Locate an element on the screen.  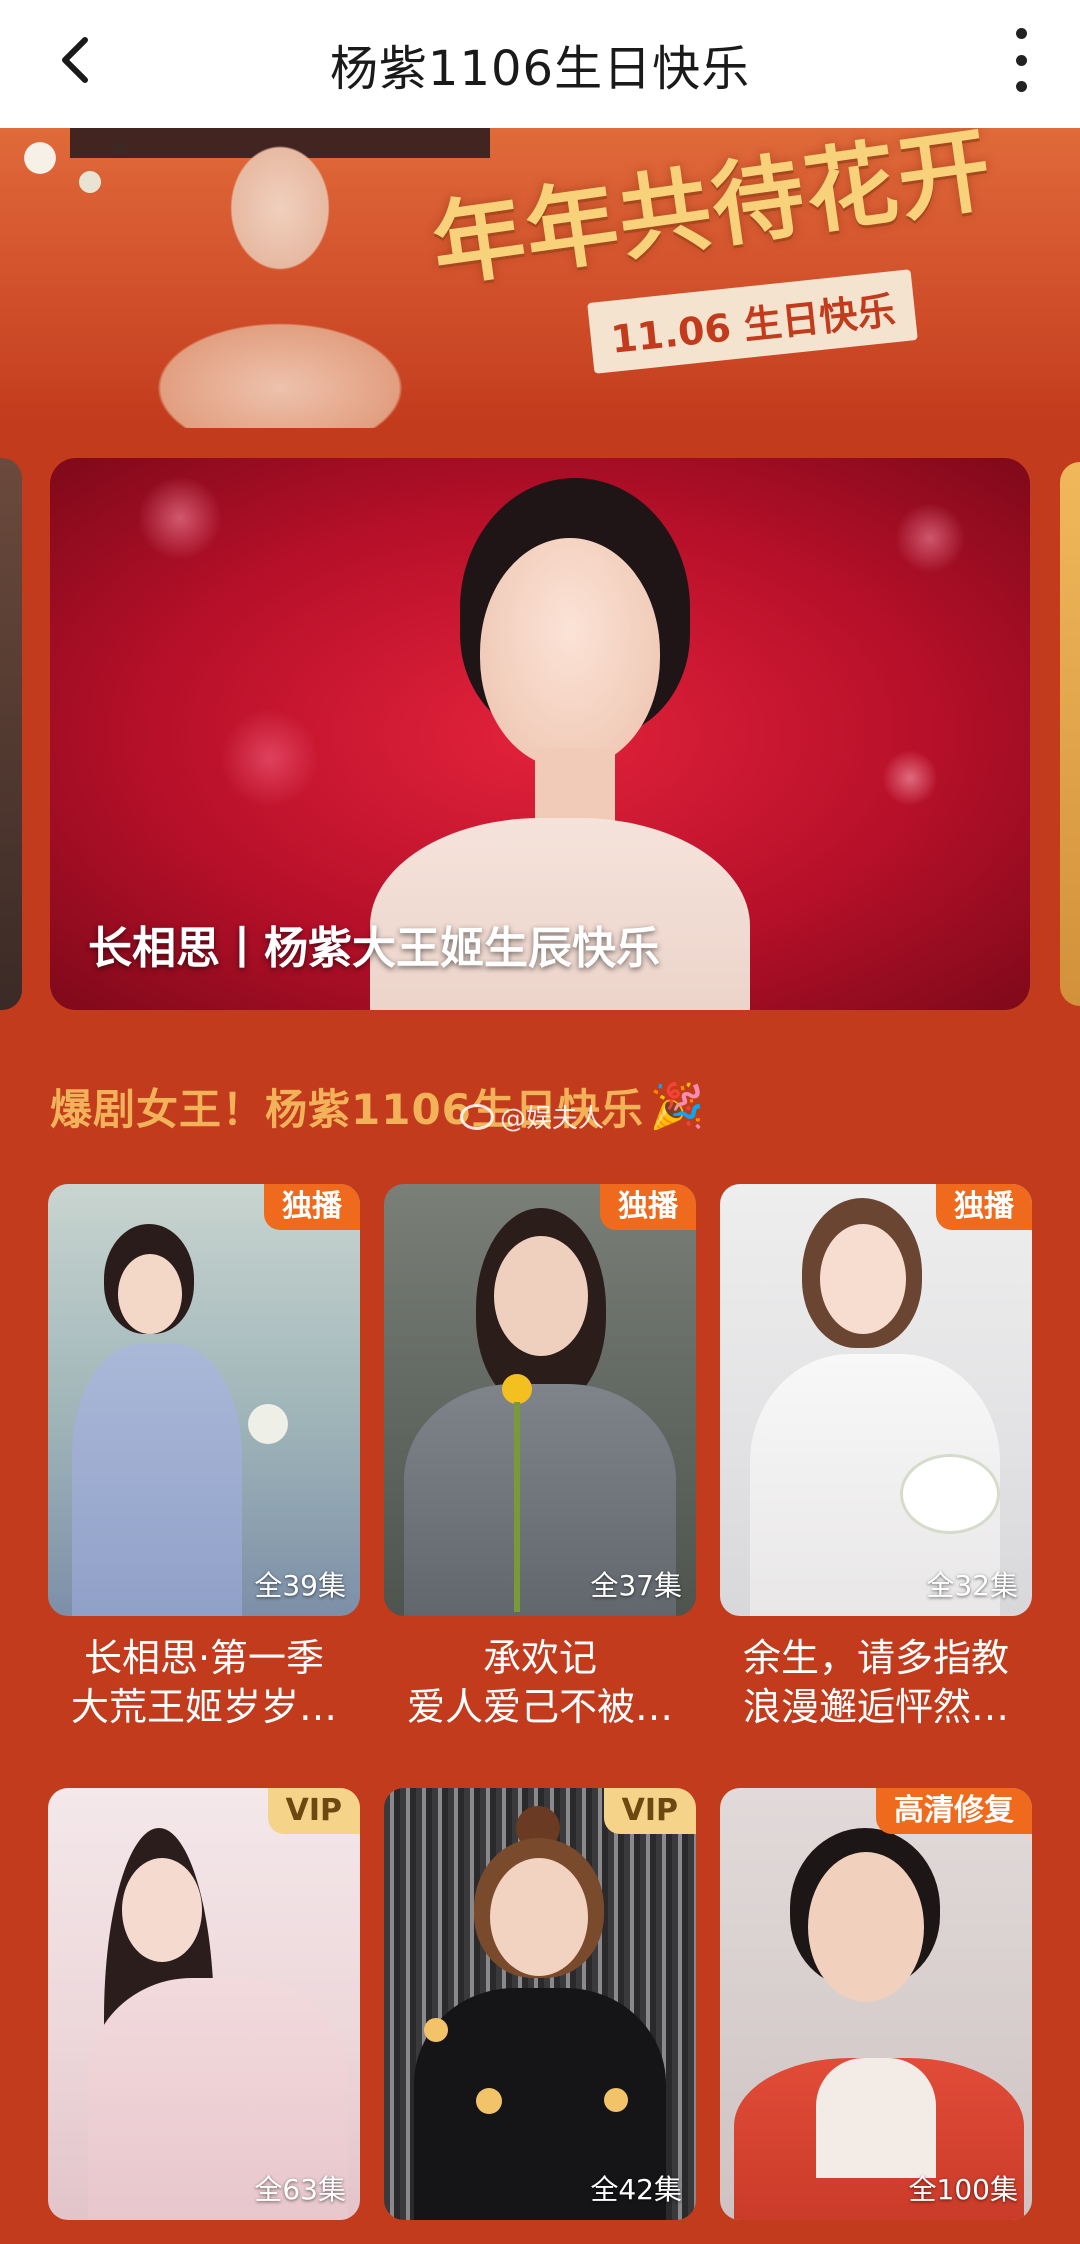
banner-portrait is located at coordinates (280, 278).